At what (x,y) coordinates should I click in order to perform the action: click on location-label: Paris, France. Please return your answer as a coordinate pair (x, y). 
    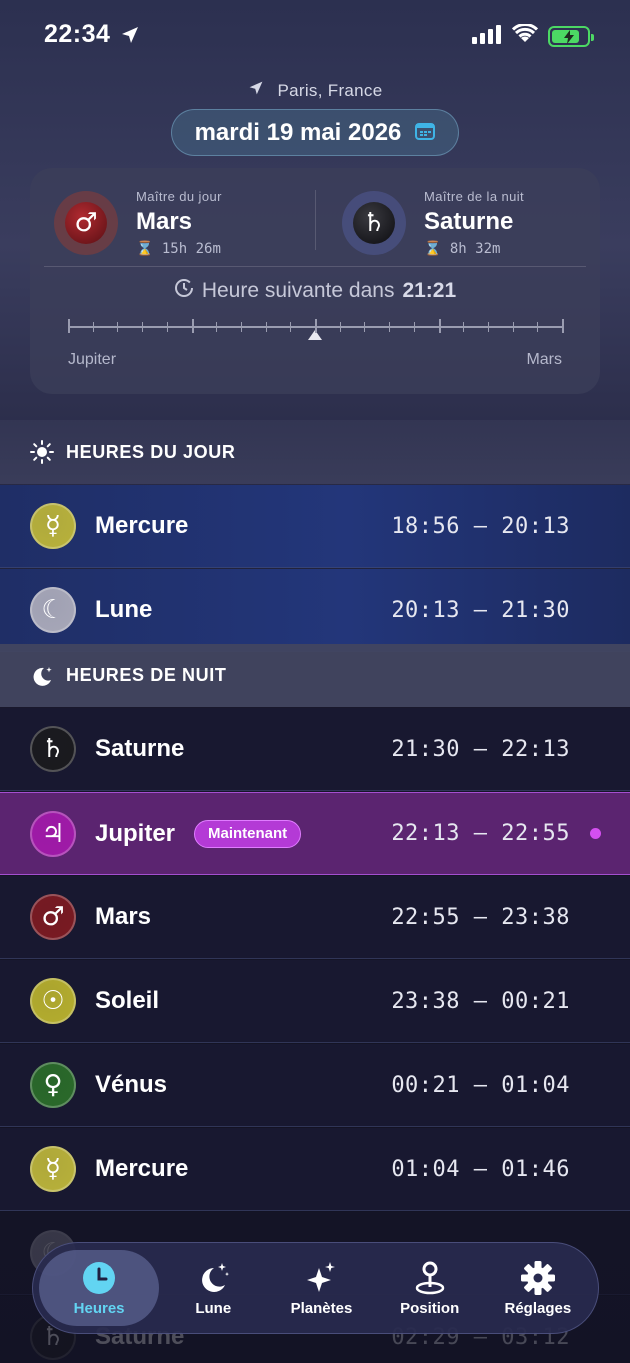
    Looking at the image, I should click on (315, 90).